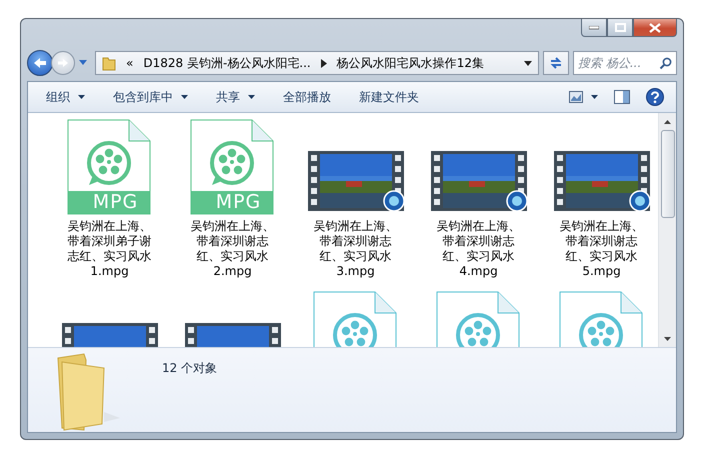  I want to click on toolbar-button: 包含到库中, so click(150, 97).